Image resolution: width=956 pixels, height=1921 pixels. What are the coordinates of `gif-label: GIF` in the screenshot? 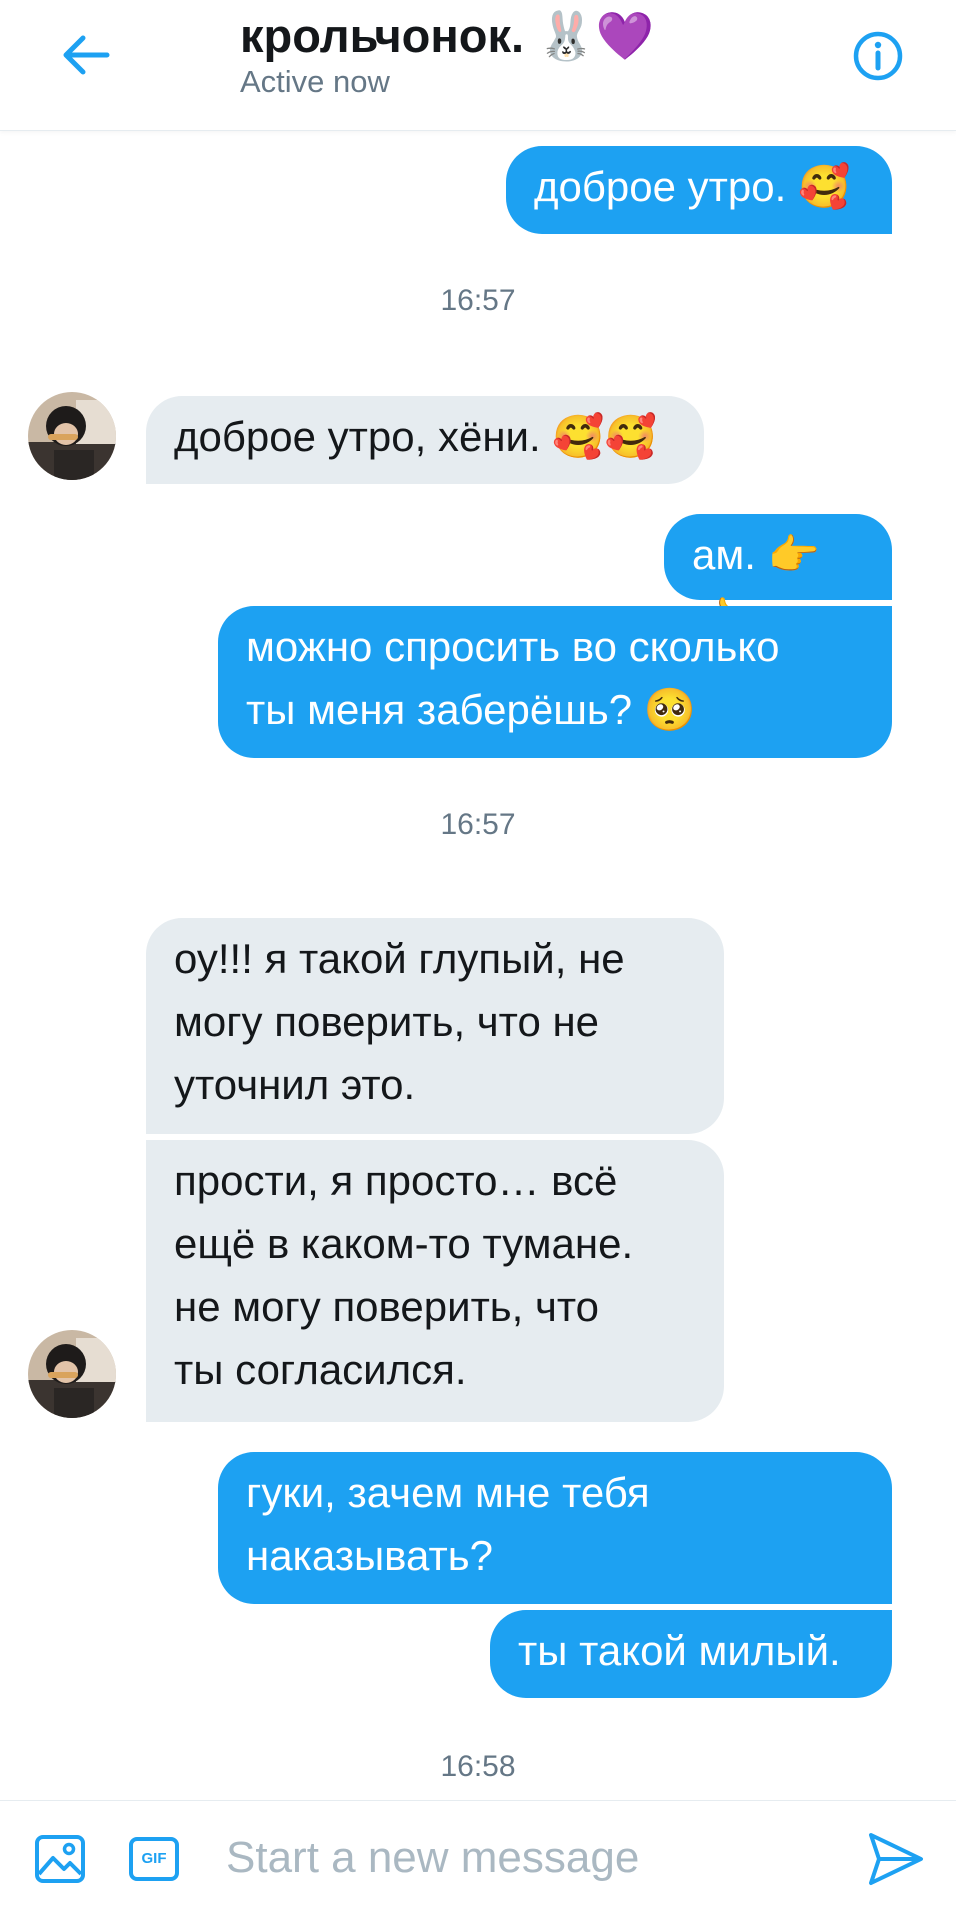 It's located at (154, 1858).